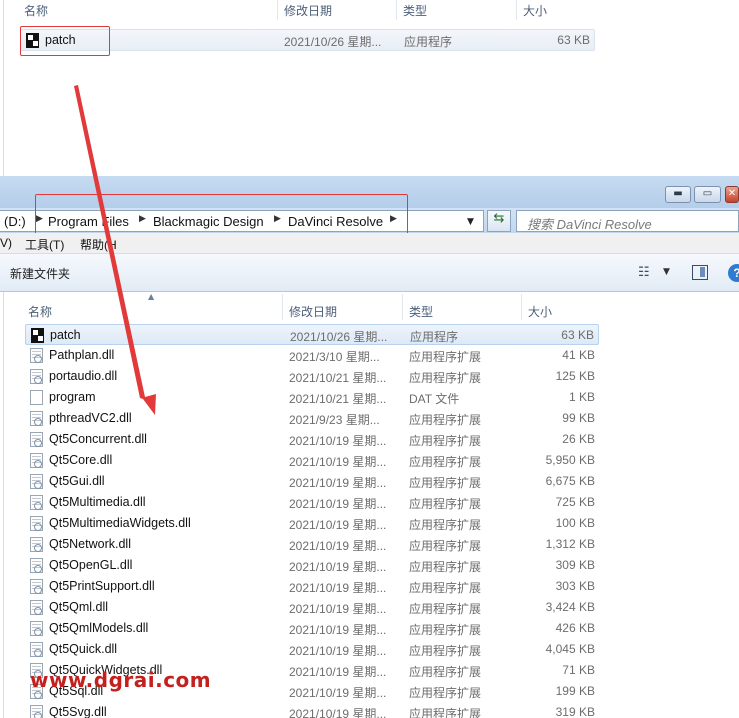 This screenshot has width=739, height=718. What do you see at coordinates (578, 418) in the screenshot?
I see `file-size: 99 KB` at bounding box center [578, 418].